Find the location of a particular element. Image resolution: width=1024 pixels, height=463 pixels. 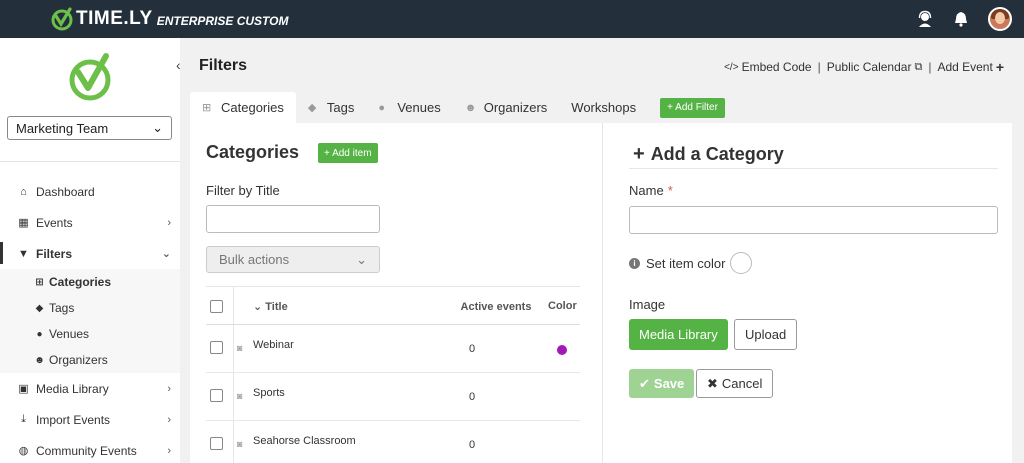

collapse-sidebar-icon: ‹ is located at coordinates (183, 65).